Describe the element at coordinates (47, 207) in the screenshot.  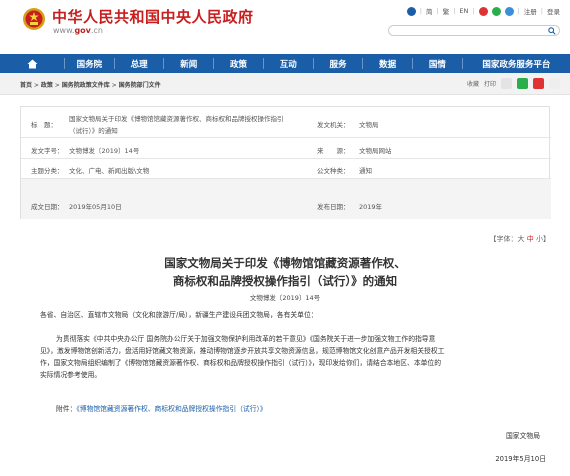
I see `date-label: 成文日期：` at that location.